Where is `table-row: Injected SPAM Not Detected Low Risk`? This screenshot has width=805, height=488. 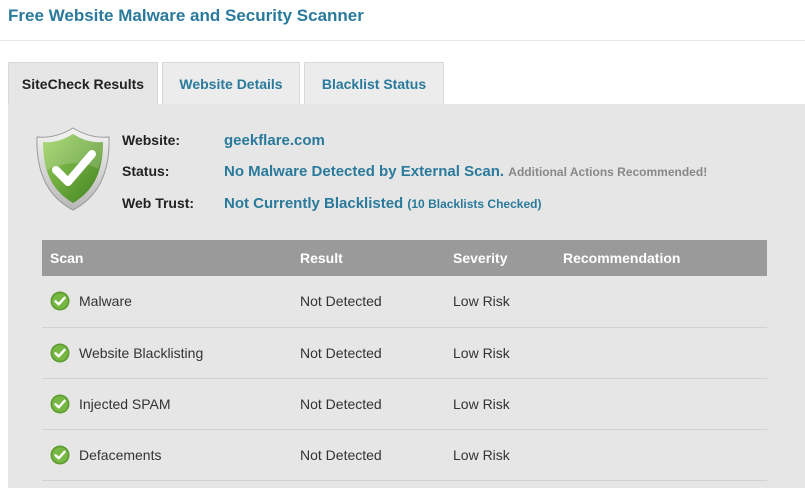 table-row: Injected SPAM Not Detected Low Risk is located at coordinates (404, 404).